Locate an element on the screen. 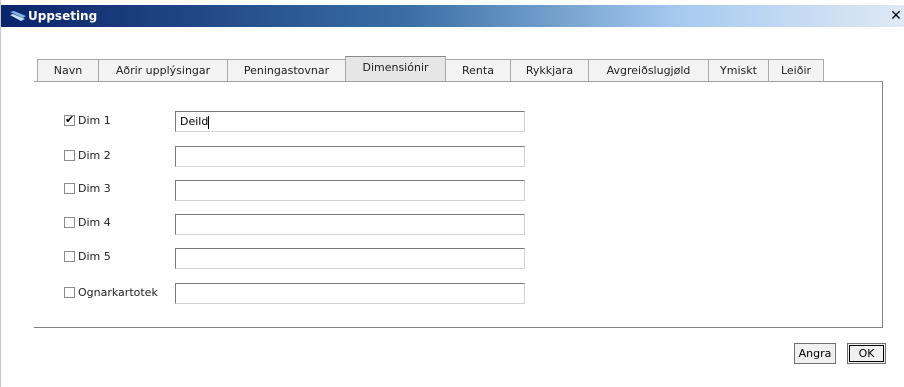 The width and height of the screenshot is (904, 387). ognarkartotek-checkbox-row: Ognarkartotek is located at coordinates (111, 292).